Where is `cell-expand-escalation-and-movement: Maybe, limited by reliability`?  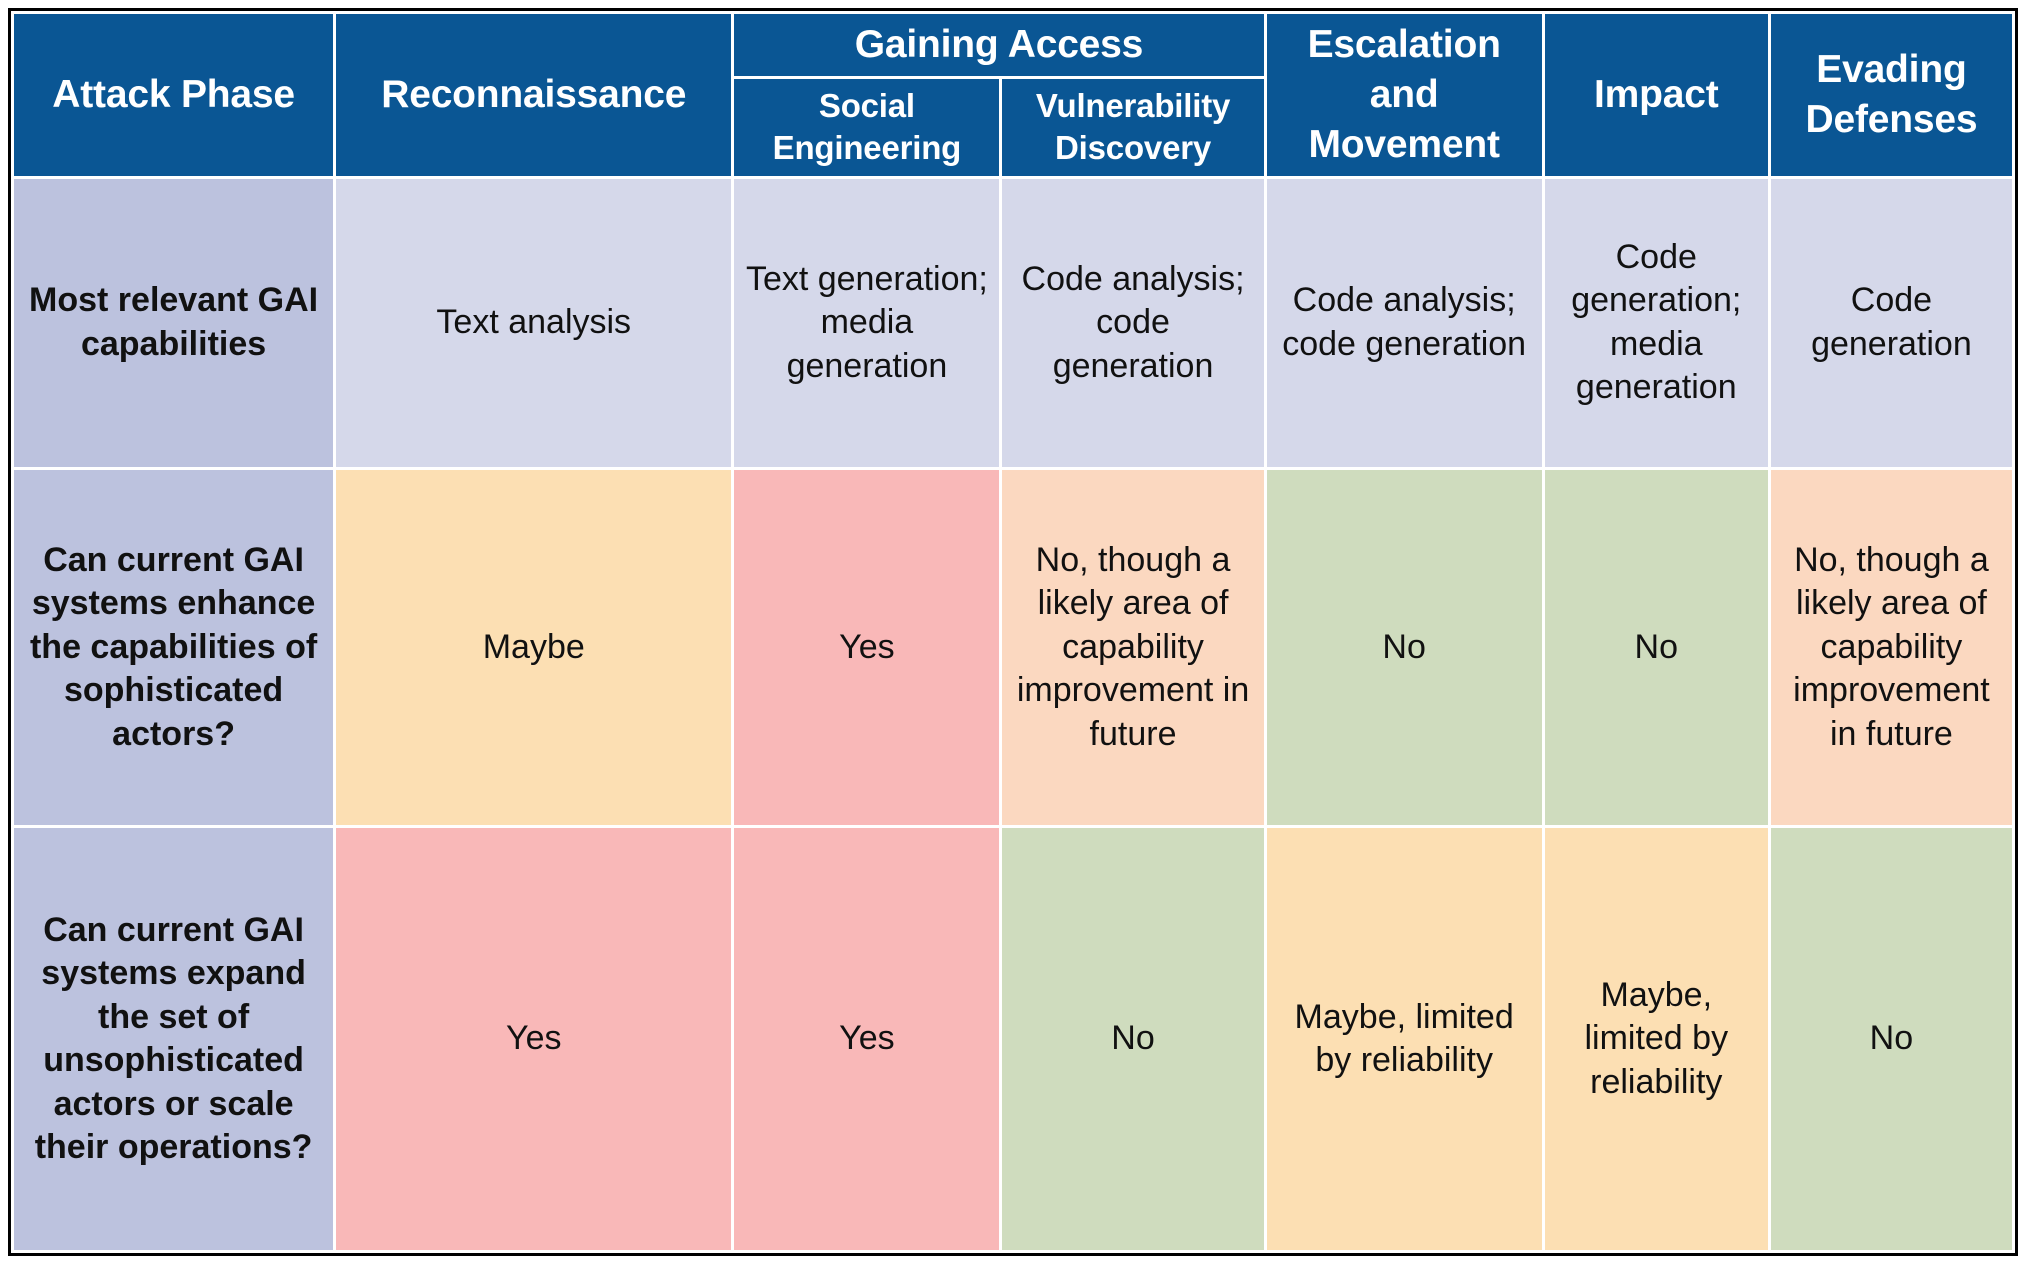 cell-expand-escalation-and-movement: Maybe, limited by reliability is located at coordinates (1404, 1039).